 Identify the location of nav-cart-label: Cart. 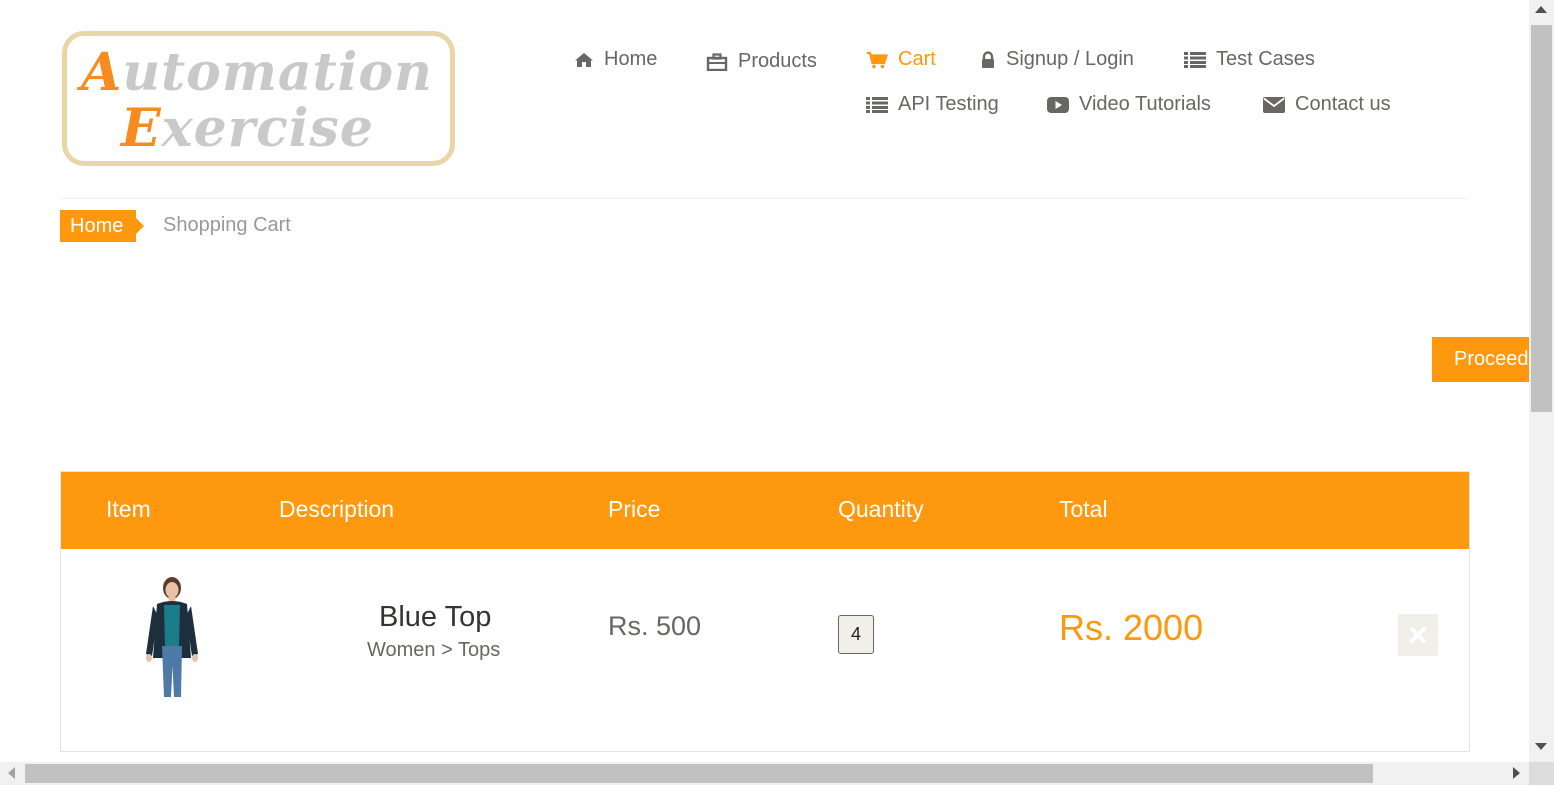
(917, 59).